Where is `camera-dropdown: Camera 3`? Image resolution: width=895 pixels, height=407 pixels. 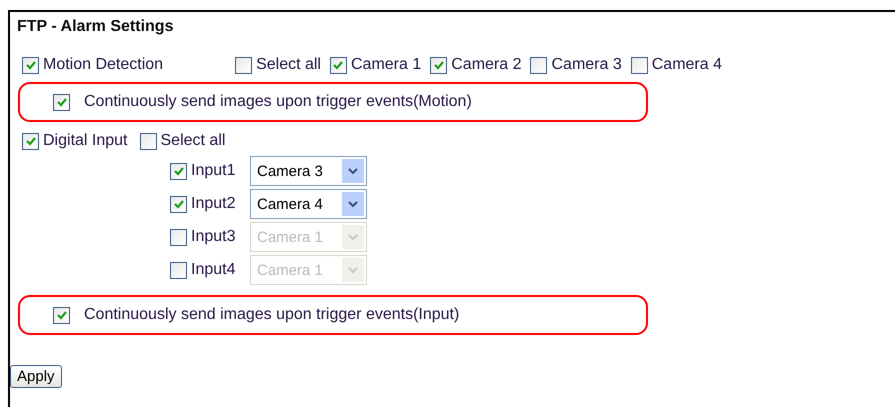
camera-dropdown: Camera 3 is located at coordinates (308, 171).